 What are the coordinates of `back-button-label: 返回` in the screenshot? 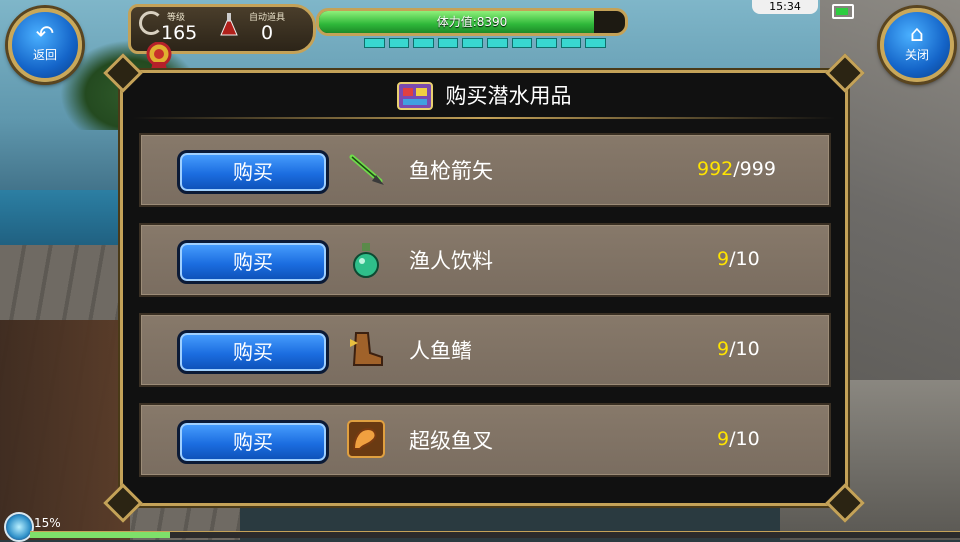 It's located at (44, 55).